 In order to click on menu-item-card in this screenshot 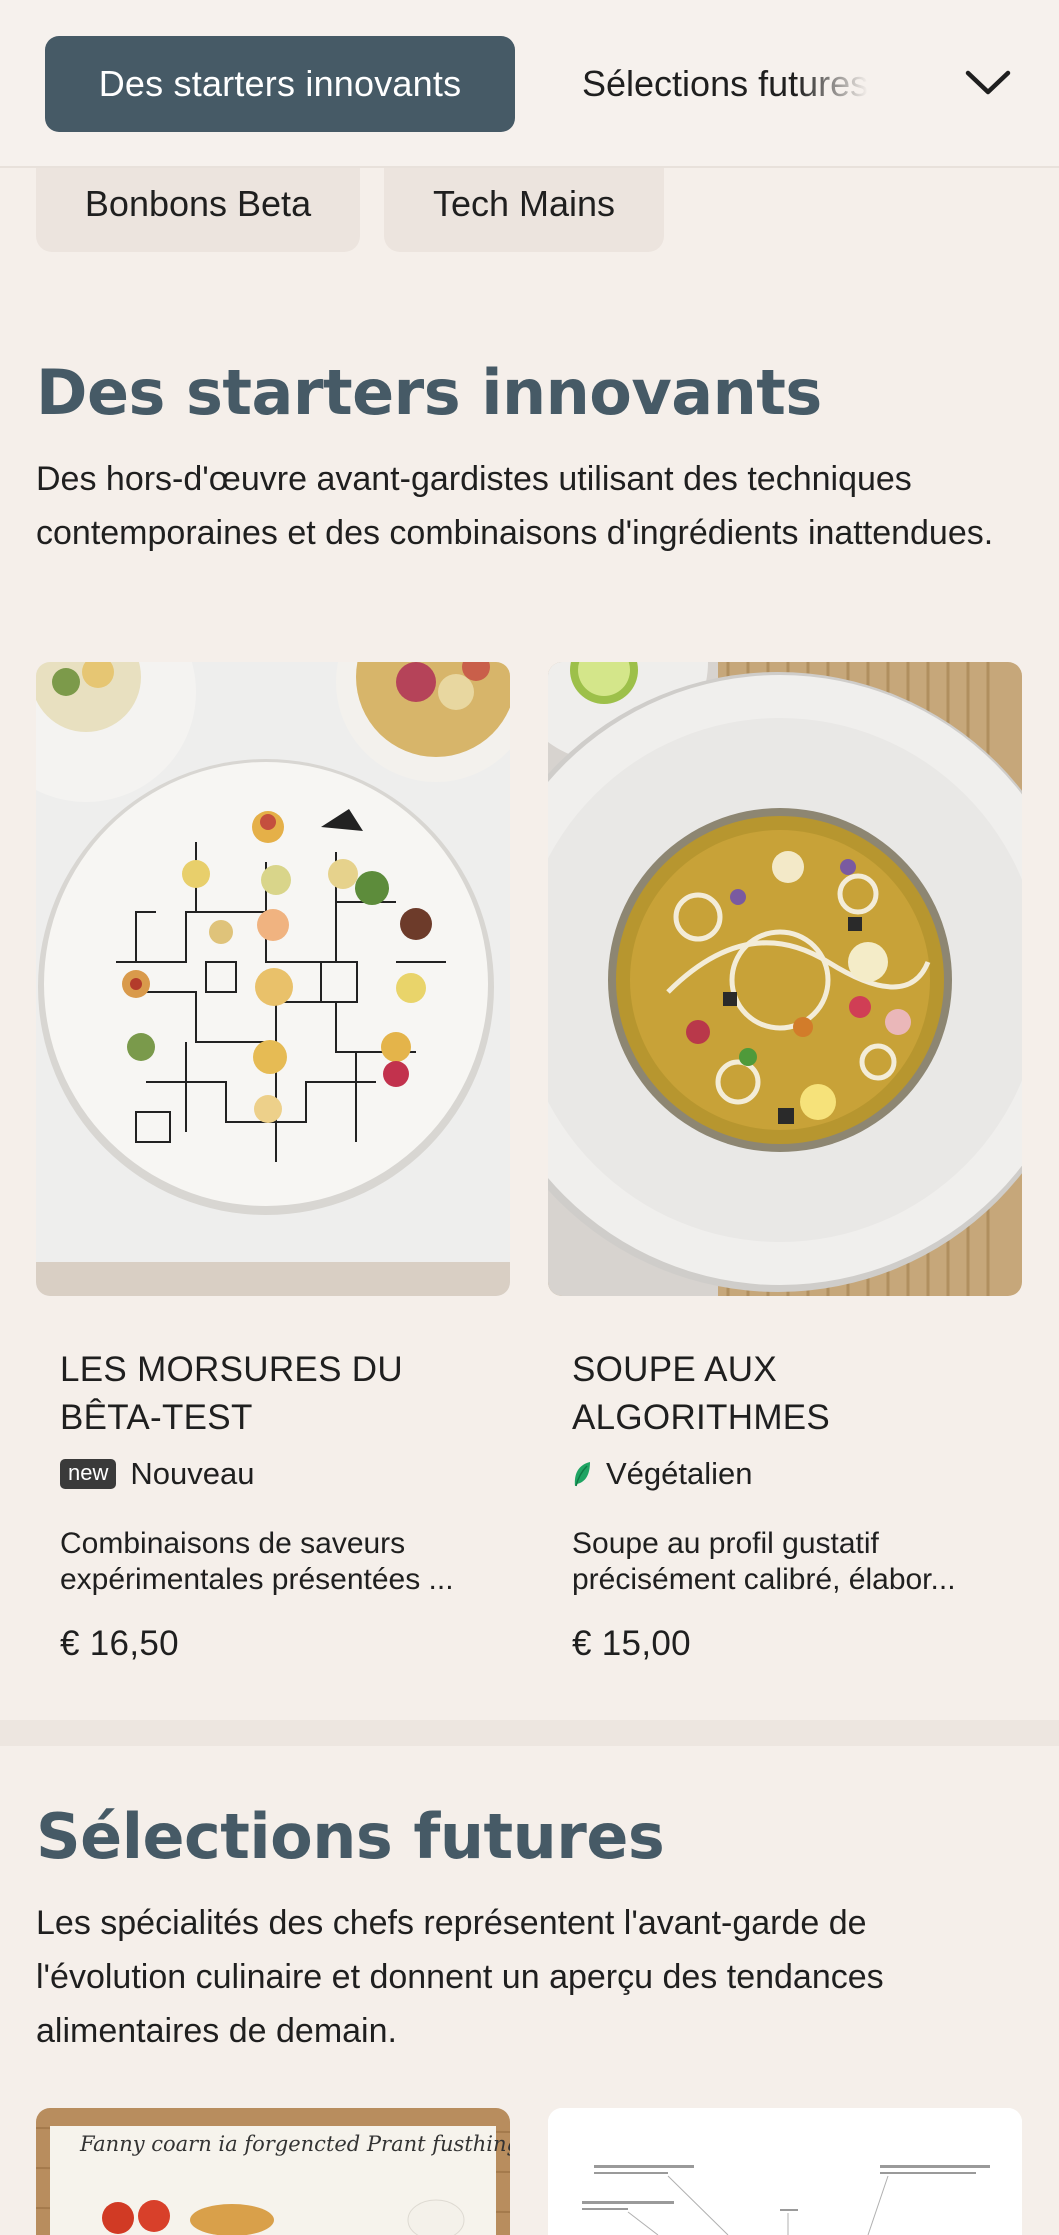, I will do `click(785, 2171)`.